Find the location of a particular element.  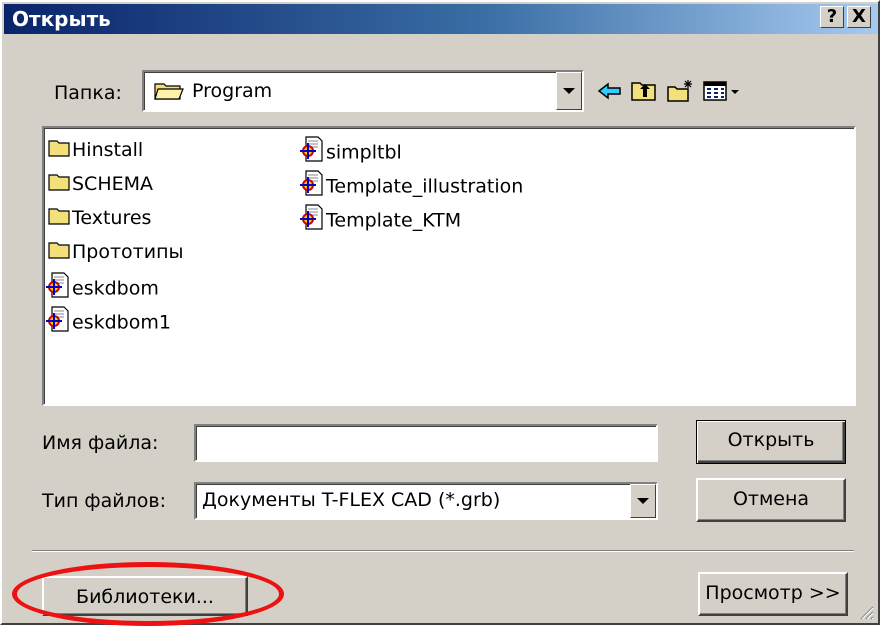

list-item: Hinstall is located at coordinates (95, 150).